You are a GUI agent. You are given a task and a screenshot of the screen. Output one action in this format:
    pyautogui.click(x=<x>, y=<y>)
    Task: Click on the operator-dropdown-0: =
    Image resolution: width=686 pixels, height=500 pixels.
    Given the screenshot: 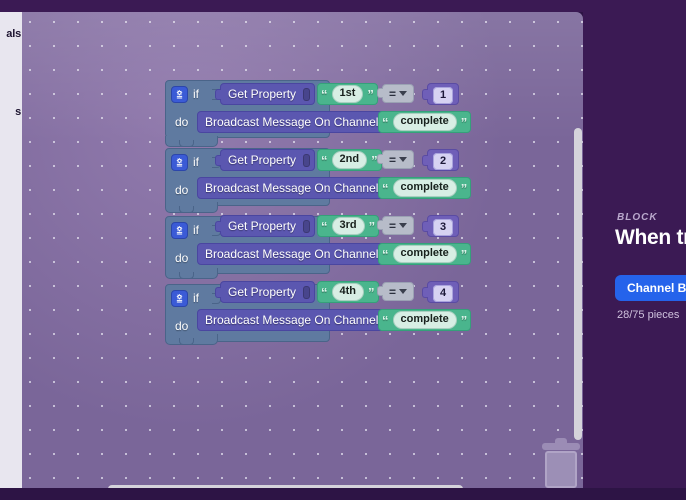 What is the action you would take?
    pyautogui.click(x=396, y=93)
    